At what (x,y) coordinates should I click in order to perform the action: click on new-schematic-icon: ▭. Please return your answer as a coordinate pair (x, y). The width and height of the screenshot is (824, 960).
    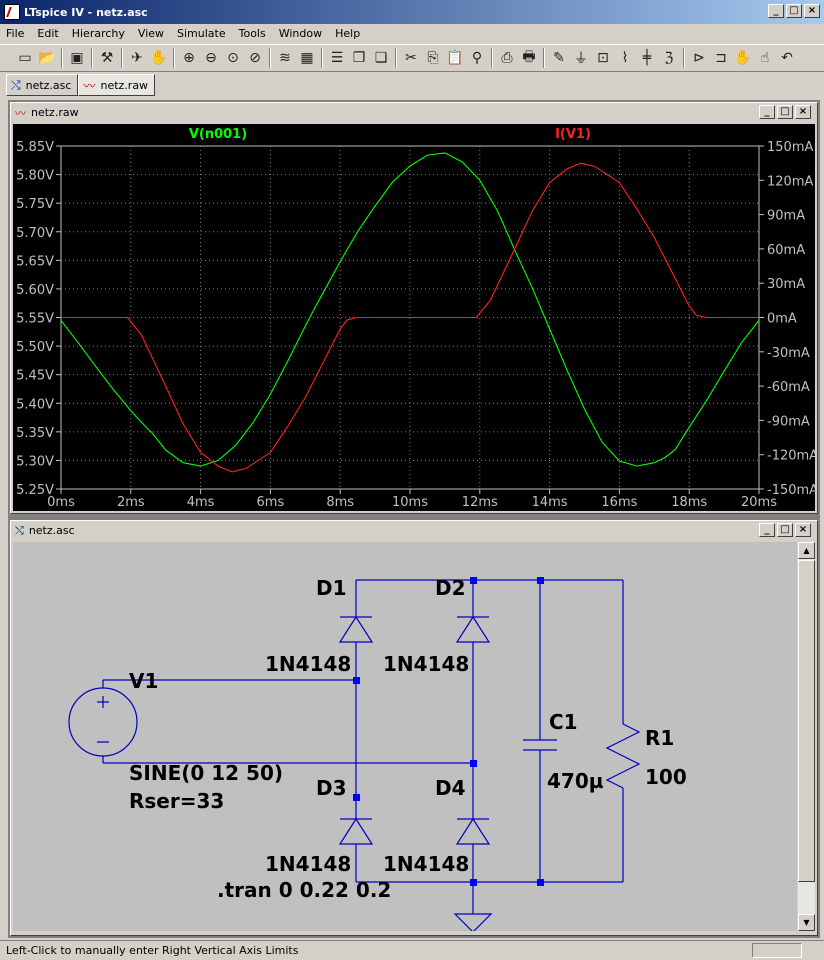
    Looking at the image, I should click on (25, 58).